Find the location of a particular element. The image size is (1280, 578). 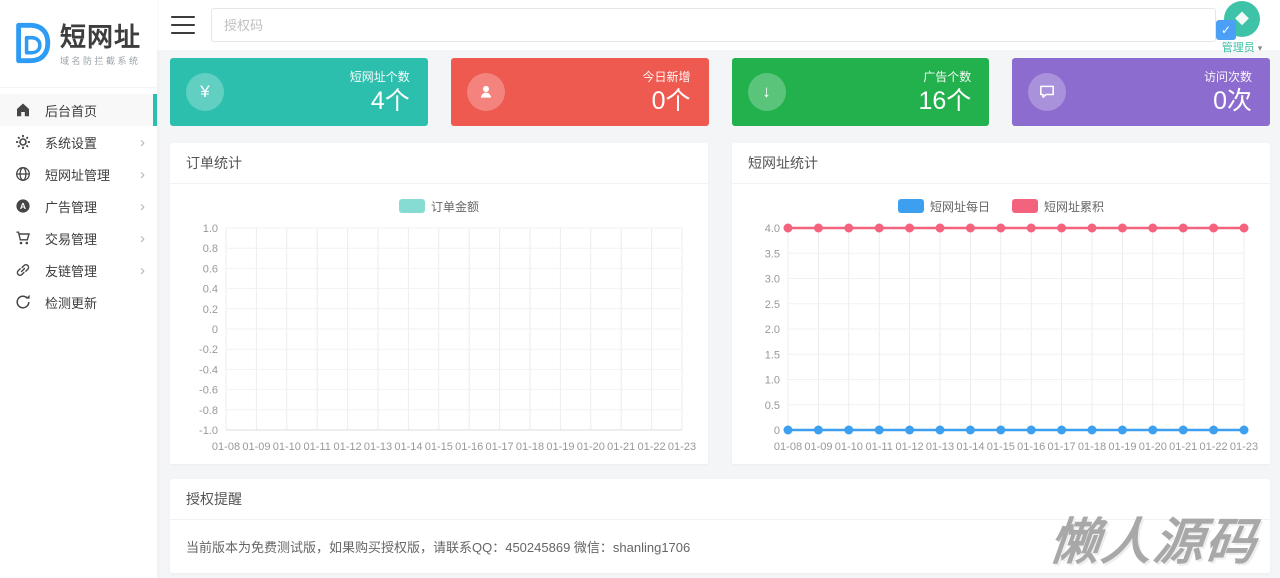

sidebar-item-home: 后台首页 is located at coordinates (78, 110).